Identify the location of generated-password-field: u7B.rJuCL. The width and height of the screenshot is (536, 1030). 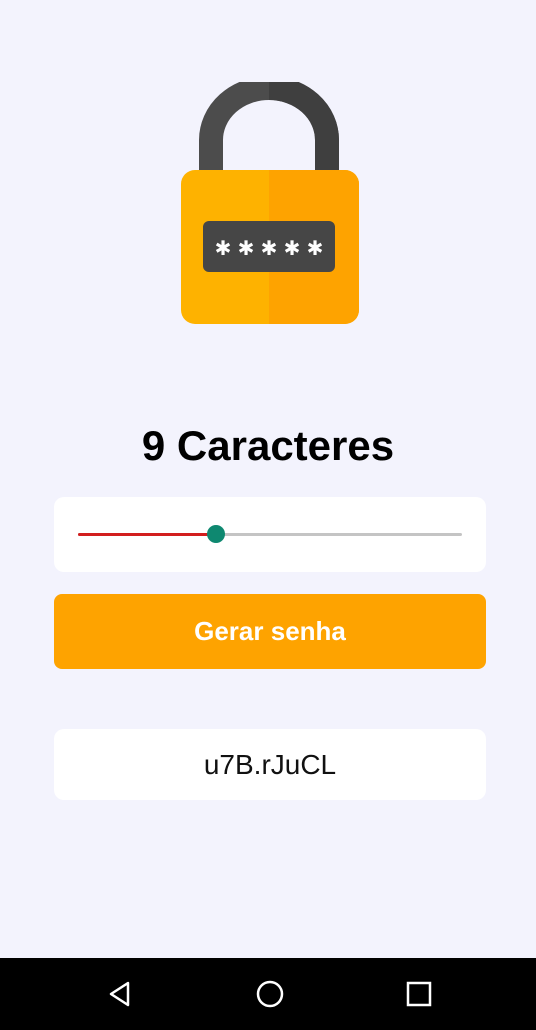
(270, 764).